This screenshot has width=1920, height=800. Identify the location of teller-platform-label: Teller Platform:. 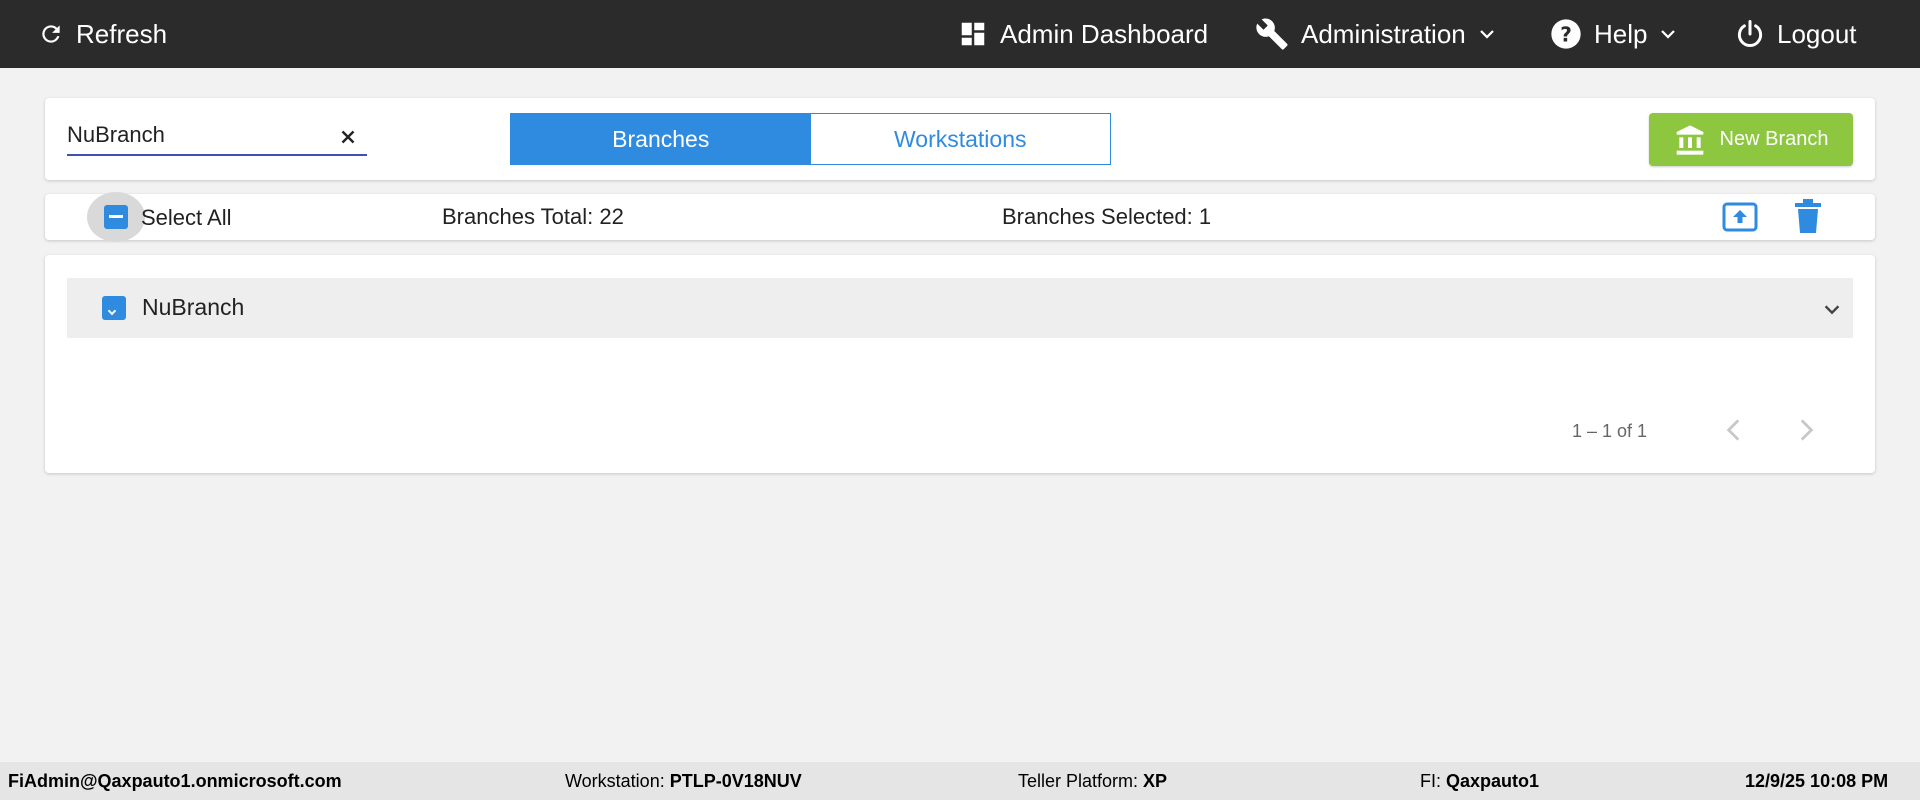
(1081, 781).